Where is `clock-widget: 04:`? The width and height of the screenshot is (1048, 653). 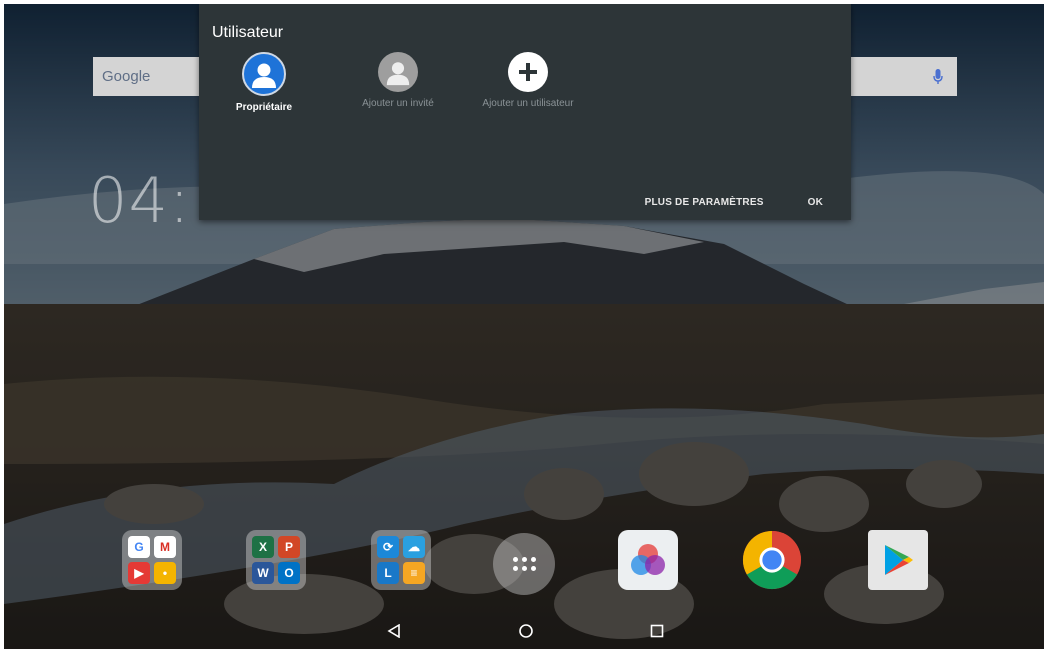
clock-widget: 04: is located at coordinates (139, 200).